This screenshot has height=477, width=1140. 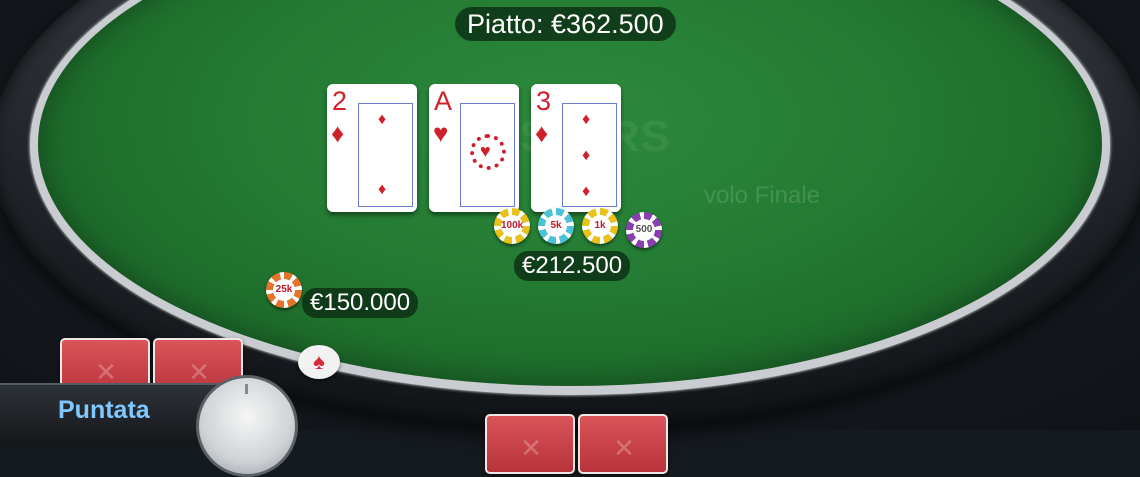 I want to click on board-card-3: 3 ♦ ♦ ♦ ♦, so click(x=576, y=148).